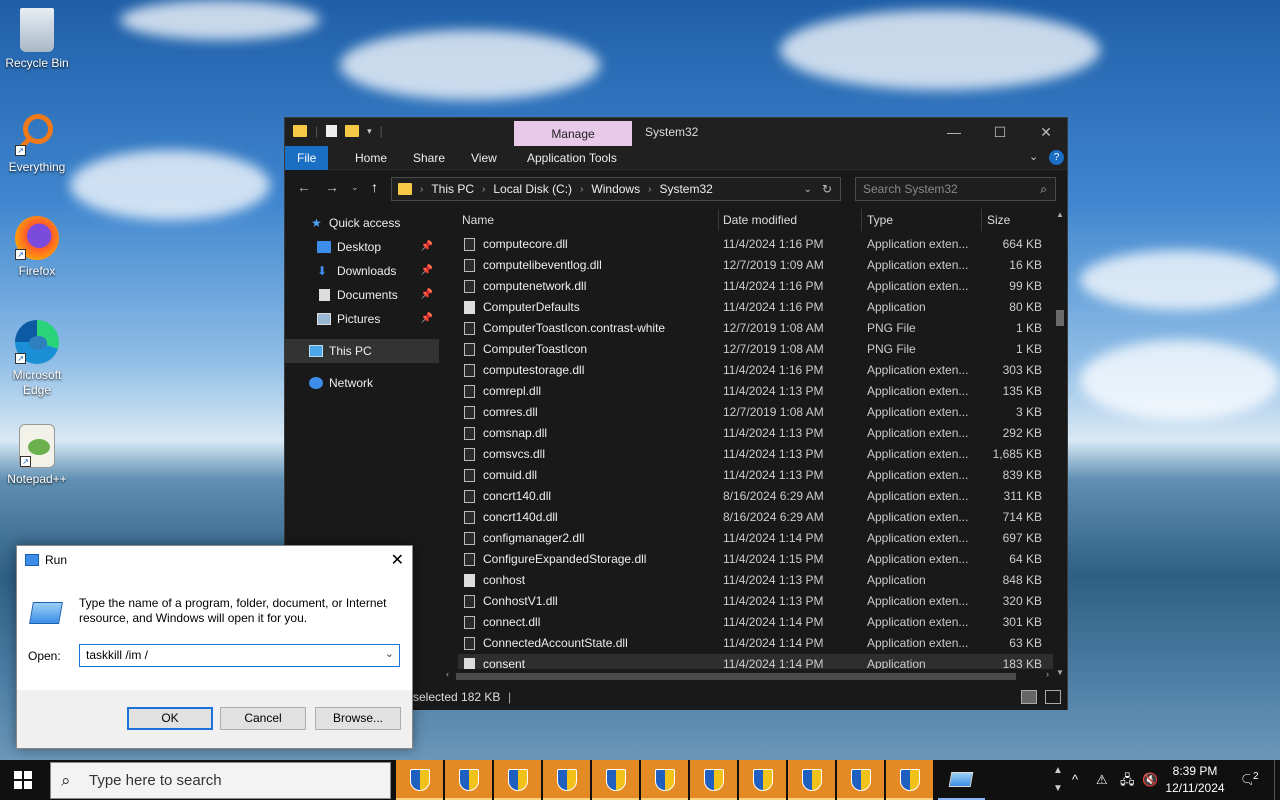  Describe the element at coordinates (369, 131) in the screenshot. I see `customize-qat-icon: ▾` at that location.